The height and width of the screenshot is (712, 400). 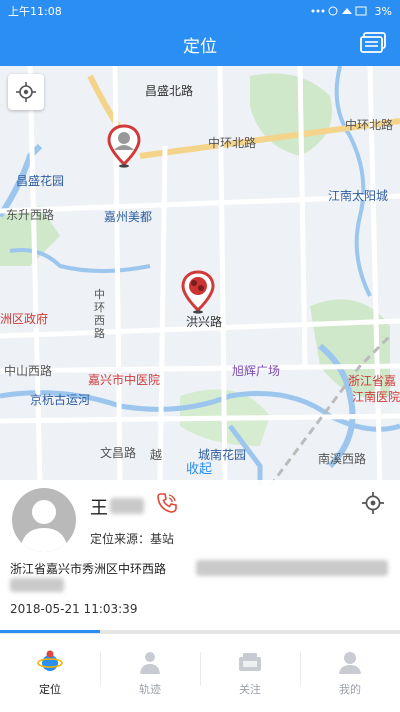 What do you see at coordinates (30, 215) in the screenshot?
I see `map-label: 东升西路` at bounding box center [30, 215].